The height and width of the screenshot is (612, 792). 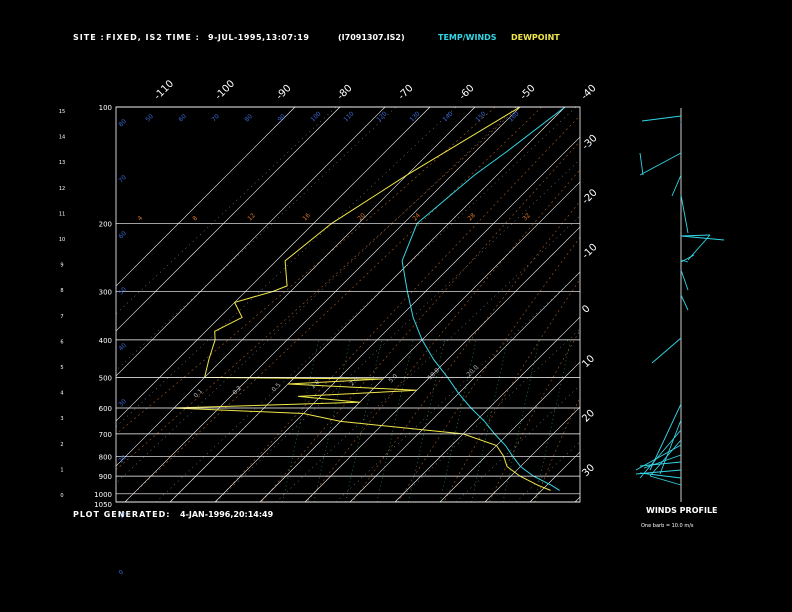 What do you see at coordinates (61, 394) in the screenshot?
I see `height-km-tick-label: 4` at bounding box center [61, 394].